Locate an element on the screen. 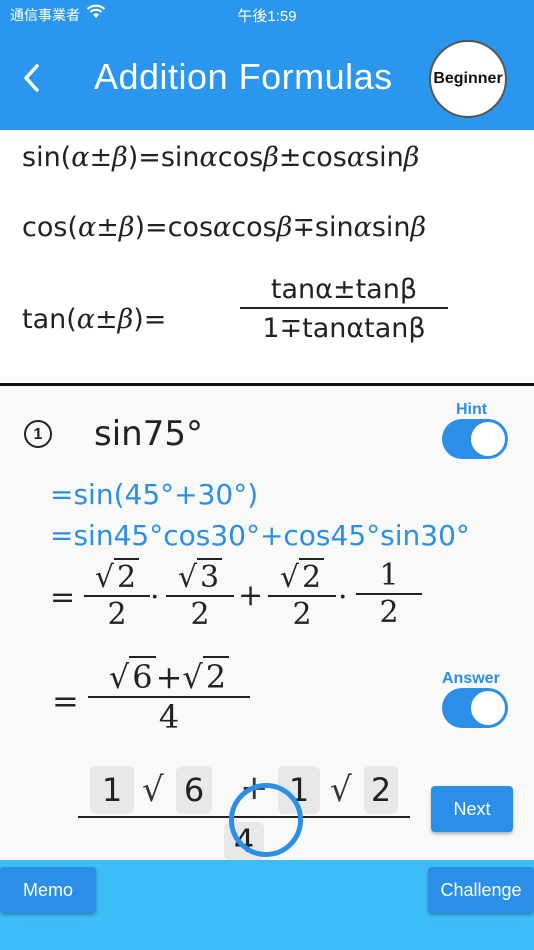  tan-denominator: 1∓tanαtanβ is located at coordinates (344, 328).